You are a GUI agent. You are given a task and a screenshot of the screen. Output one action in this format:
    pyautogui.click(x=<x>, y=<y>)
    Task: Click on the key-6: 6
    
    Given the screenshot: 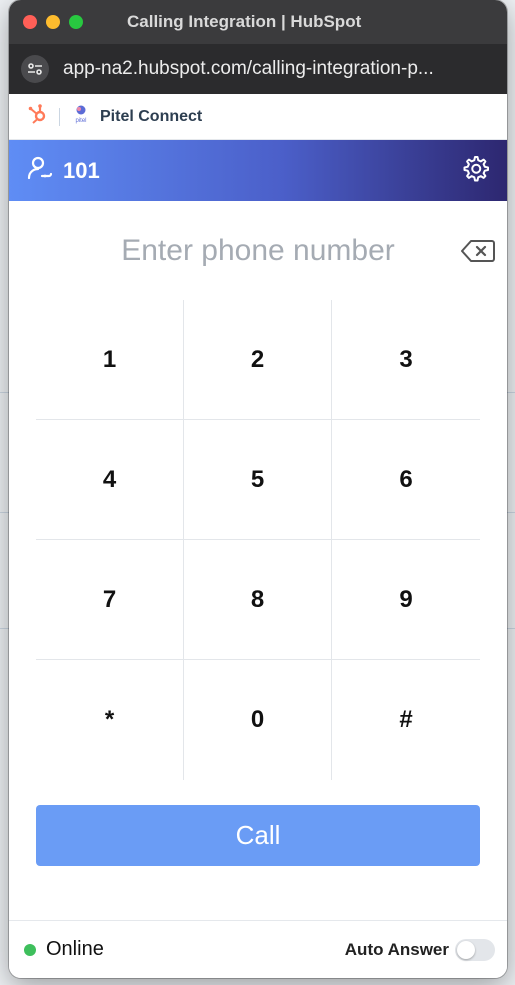 What is the action you would take?
    pyautogui.click(x=406, y=480)
    